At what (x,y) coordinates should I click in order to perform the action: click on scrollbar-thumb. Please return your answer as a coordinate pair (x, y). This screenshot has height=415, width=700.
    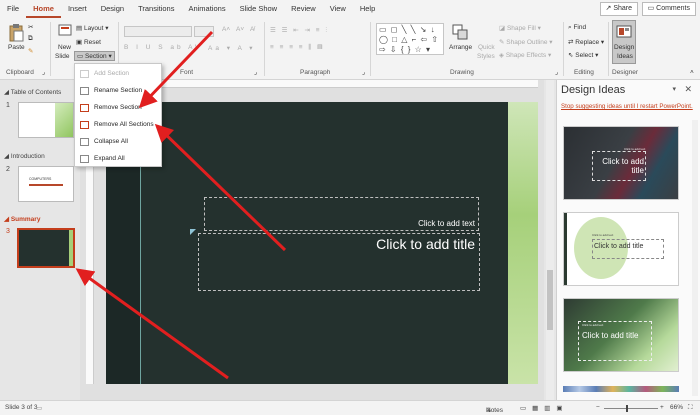
    Looking at the image, I should click on (550, 300).